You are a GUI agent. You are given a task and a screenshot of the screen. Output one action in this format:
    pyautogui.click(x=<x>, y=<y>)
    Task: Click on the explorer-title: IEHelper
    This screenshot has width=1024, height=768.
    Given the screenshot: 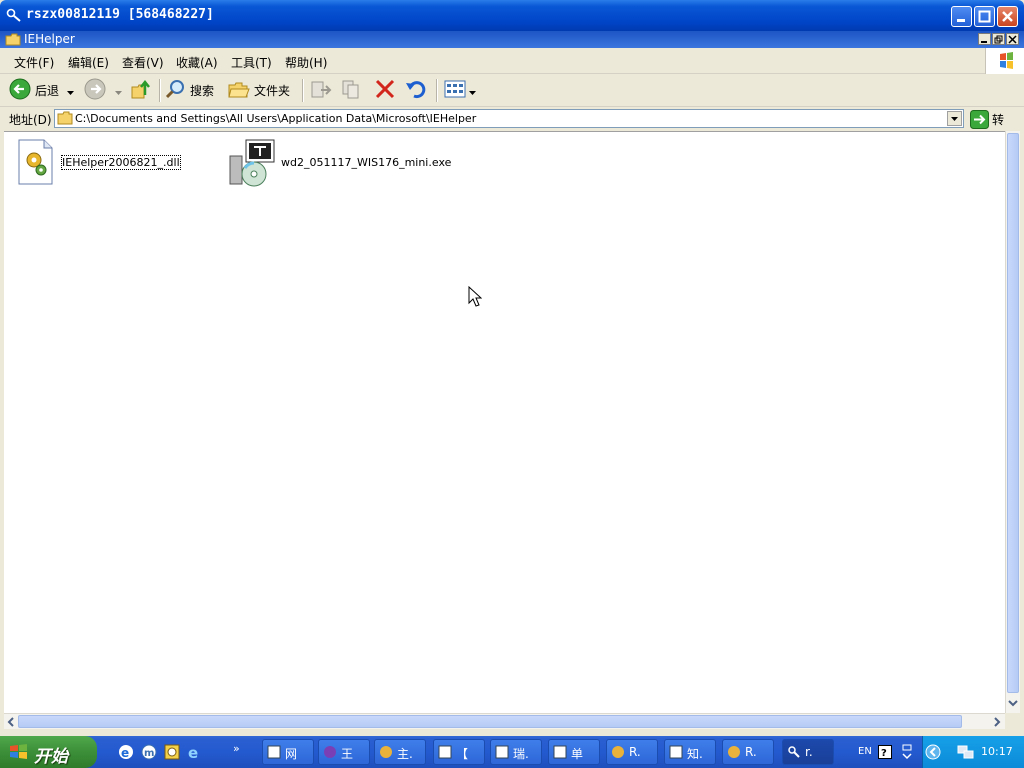 What is the action you would take?
    pyautogui.click(x=49, y=39)
    